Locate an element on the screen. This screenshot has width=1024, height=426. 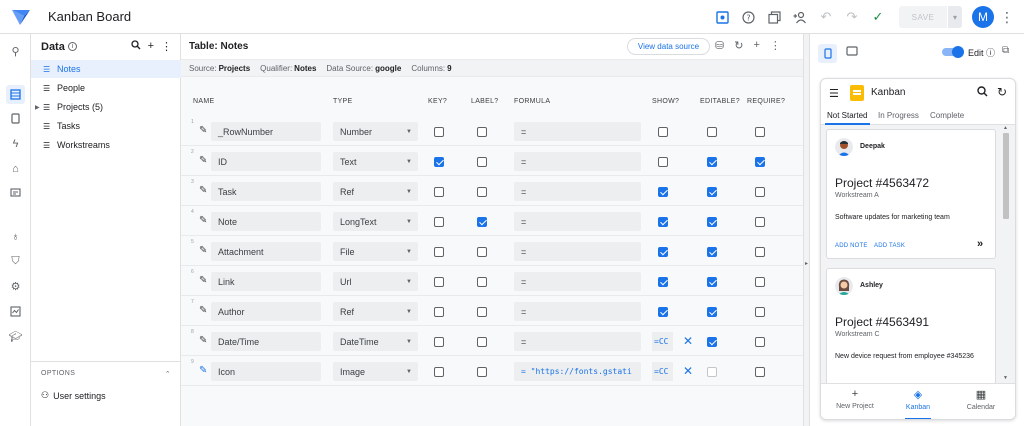
scroll-up-icon: ▲ is located at coordinates (1005, 128).